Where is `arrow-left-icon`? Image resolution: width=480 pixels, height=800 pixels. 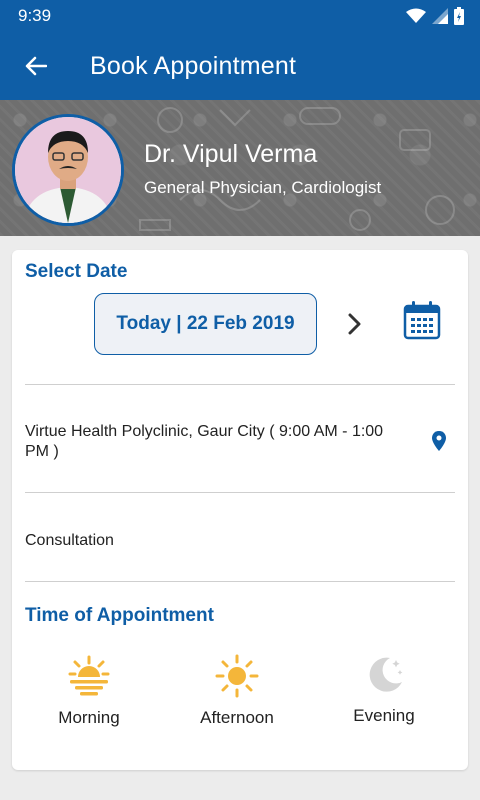
arrow-left-icon is located at coordinates (36, 66).